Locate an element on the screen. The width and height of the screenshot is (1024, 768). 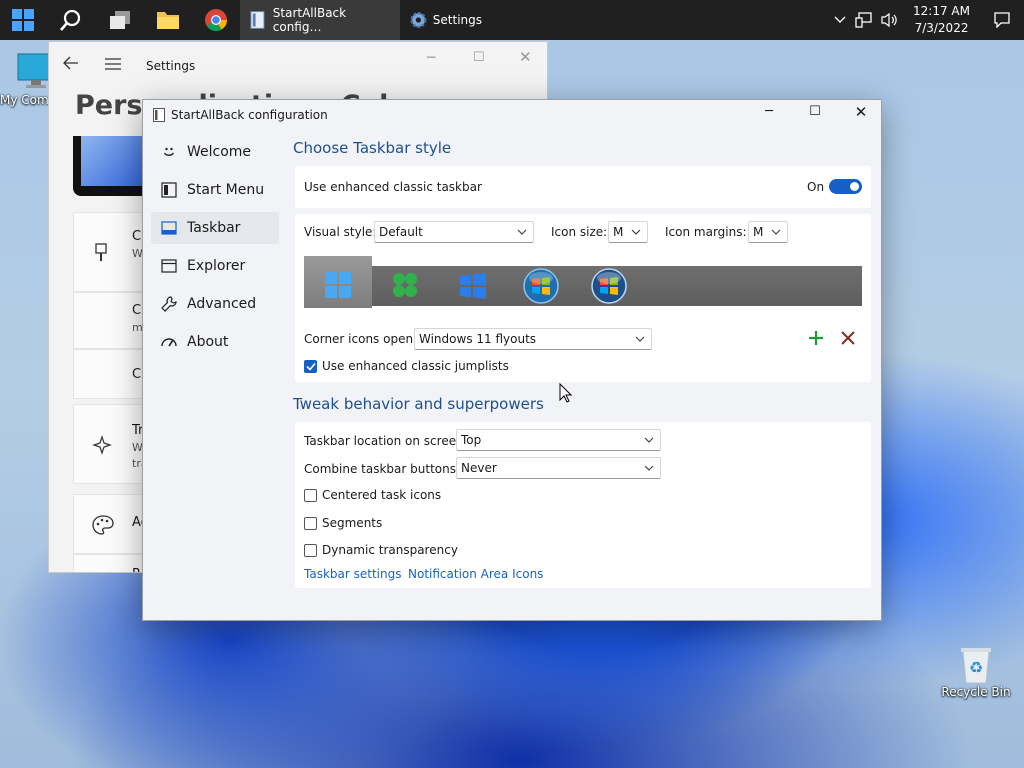
notification-center-button is located at coordinates (1002, 20).